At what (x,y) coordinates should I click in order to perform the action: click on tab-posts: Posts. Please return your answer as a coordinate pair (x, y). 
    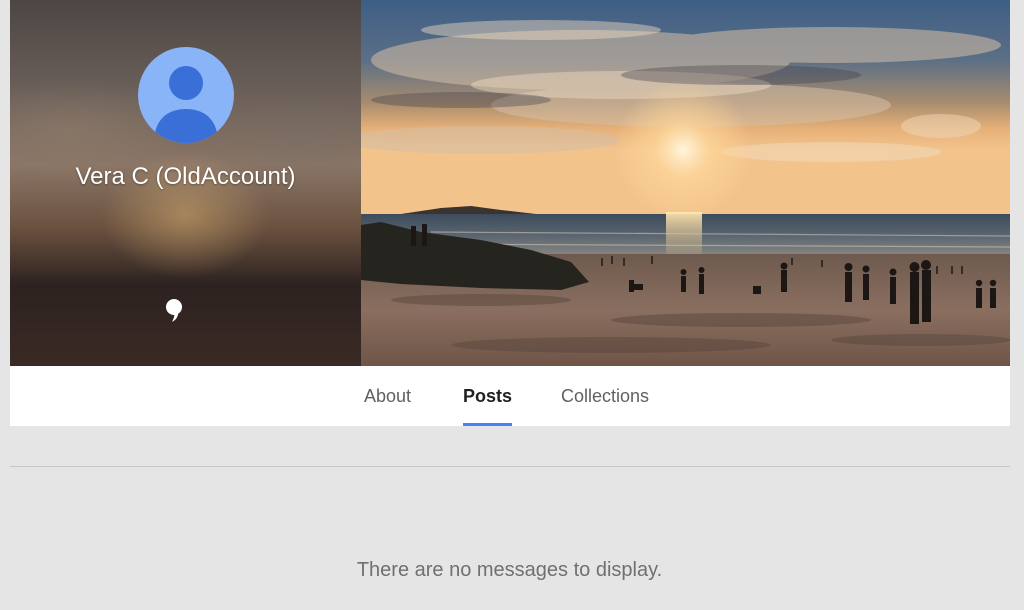
    Looking at the image, I should click on (487, 396).